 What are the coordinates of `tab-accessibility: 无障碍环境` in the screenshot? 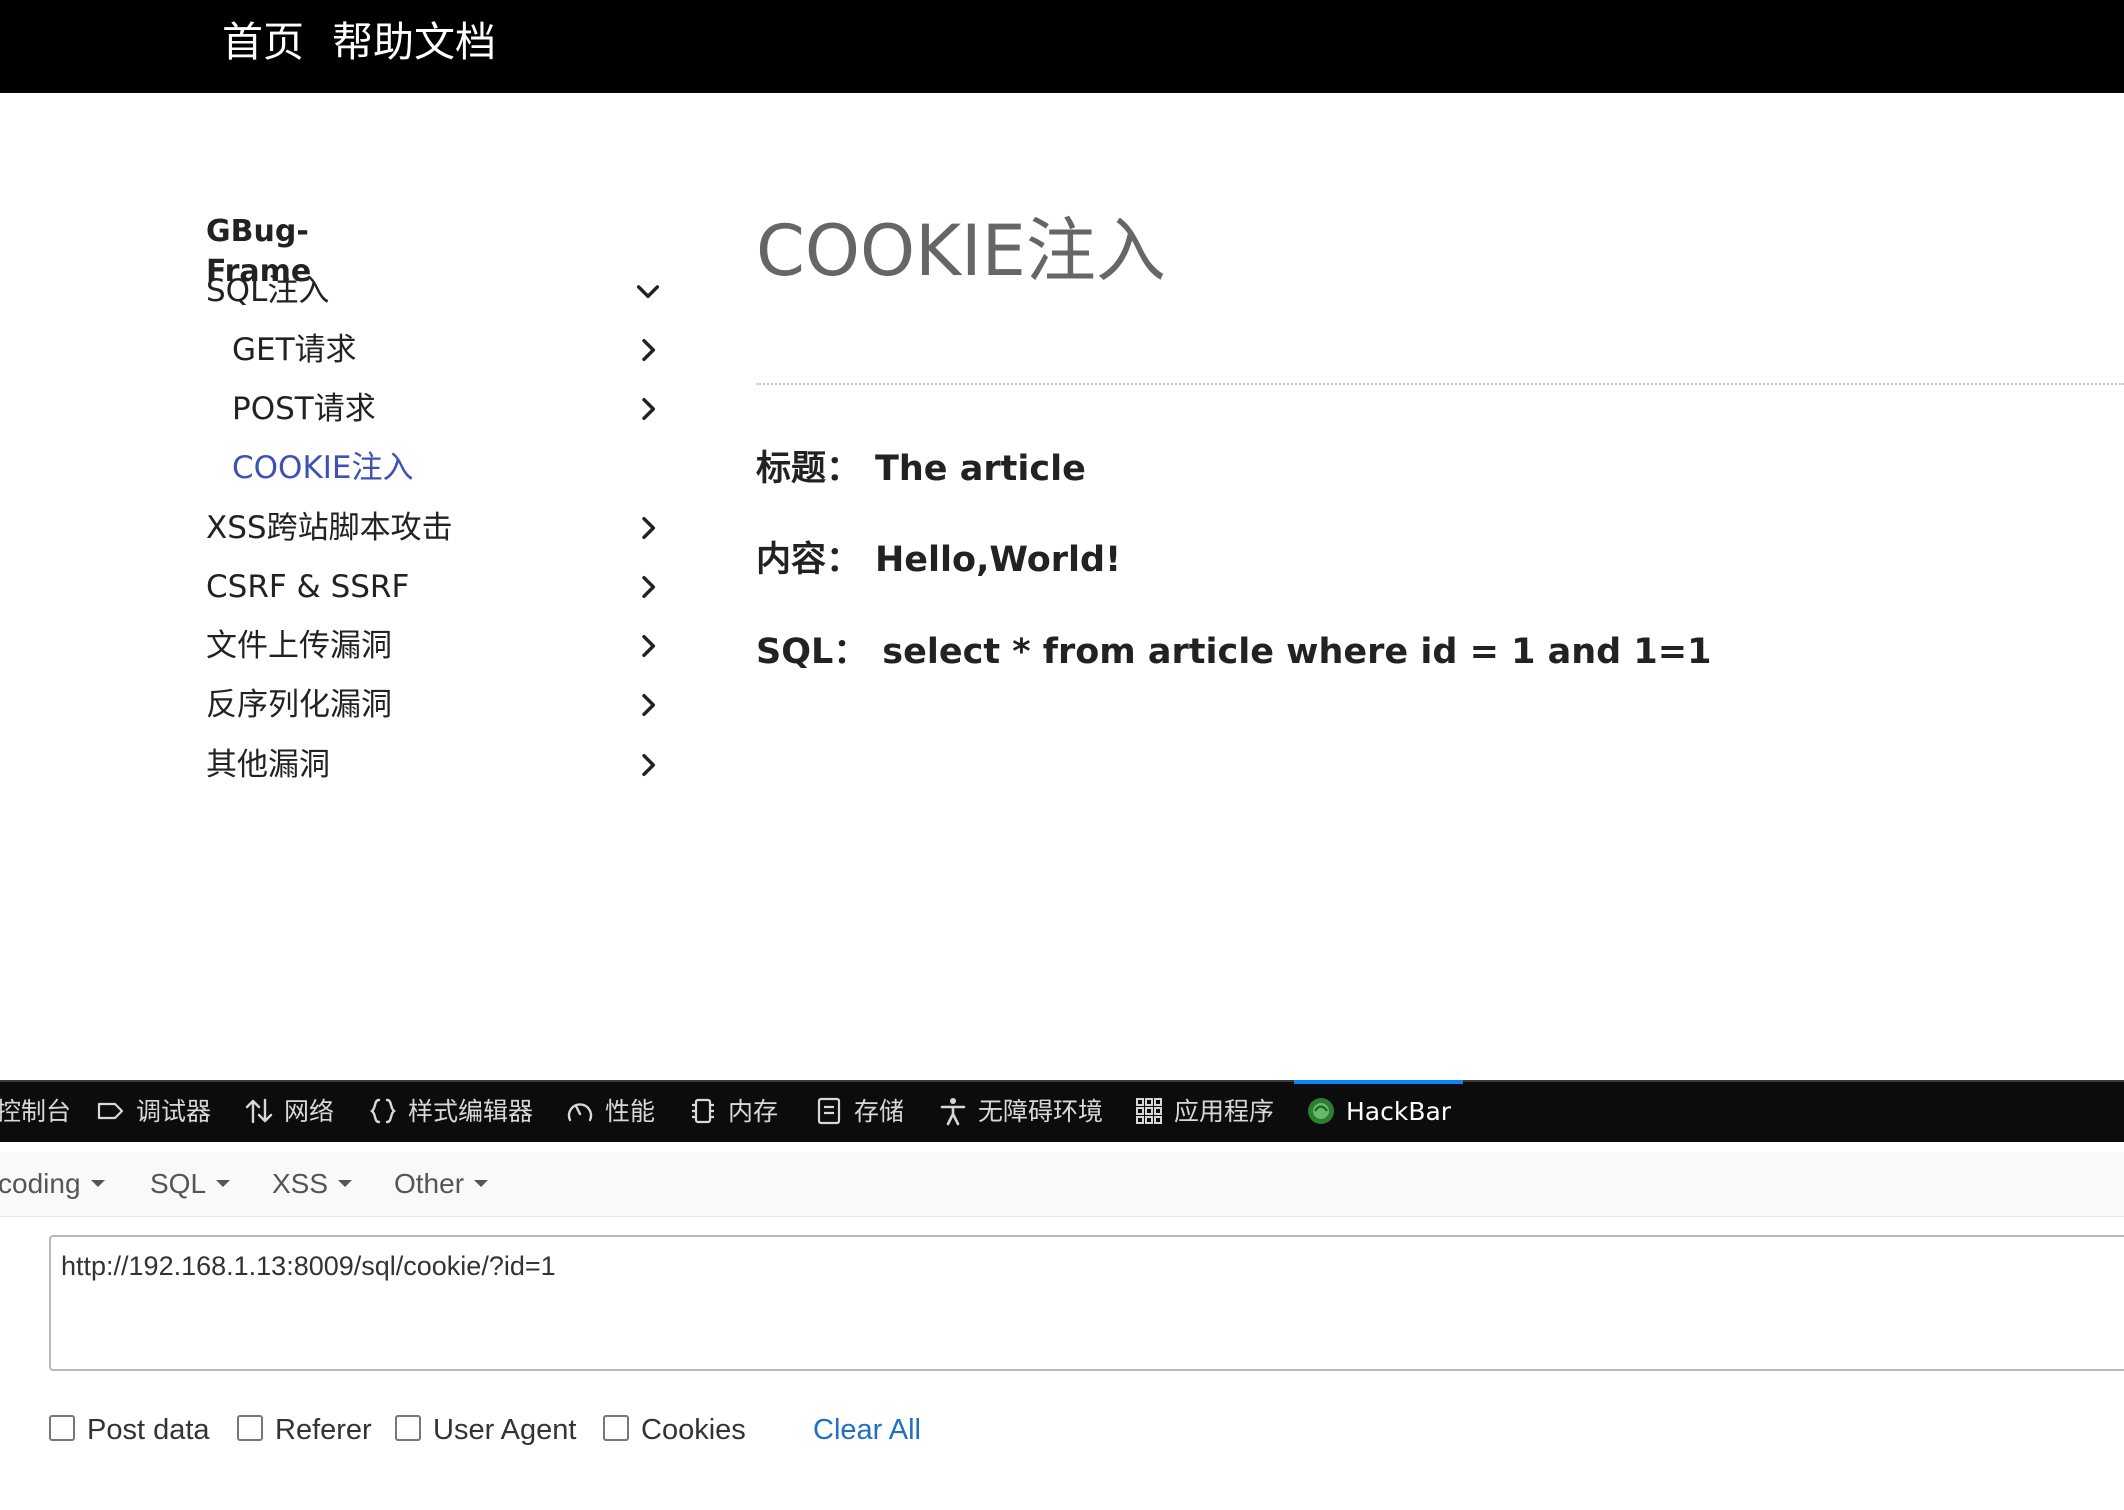 It's located at (1020, 1112).